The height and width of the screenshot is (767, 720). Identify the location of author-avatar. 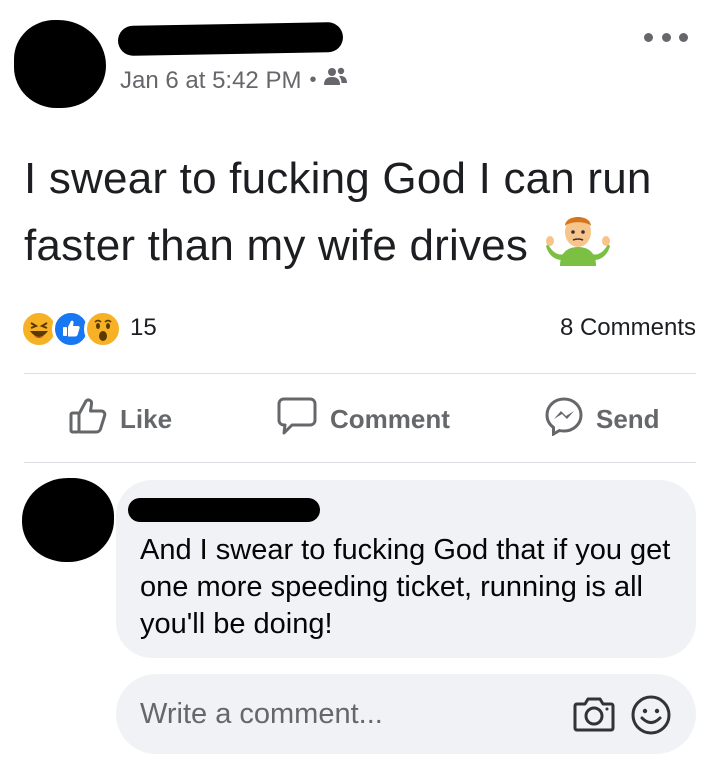
(60, 64).